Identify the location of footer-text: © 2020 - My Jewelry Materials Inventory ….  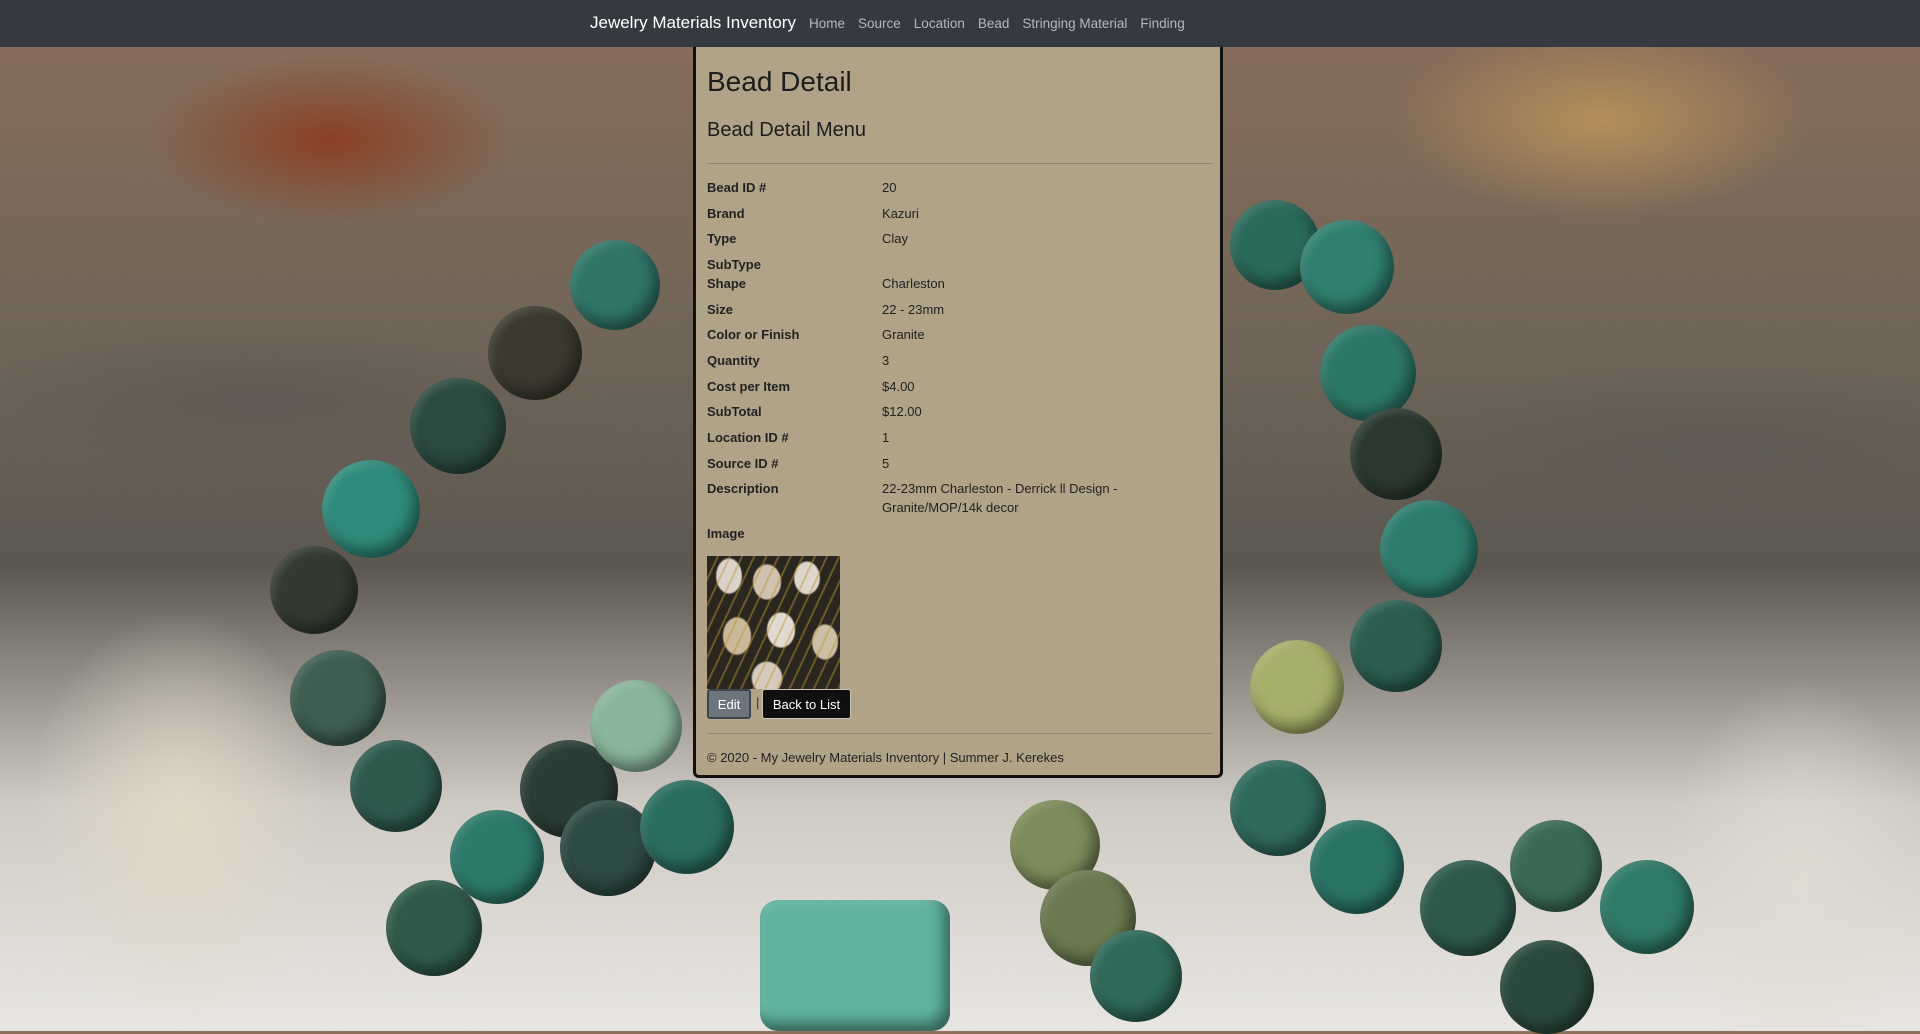
(885, 757).